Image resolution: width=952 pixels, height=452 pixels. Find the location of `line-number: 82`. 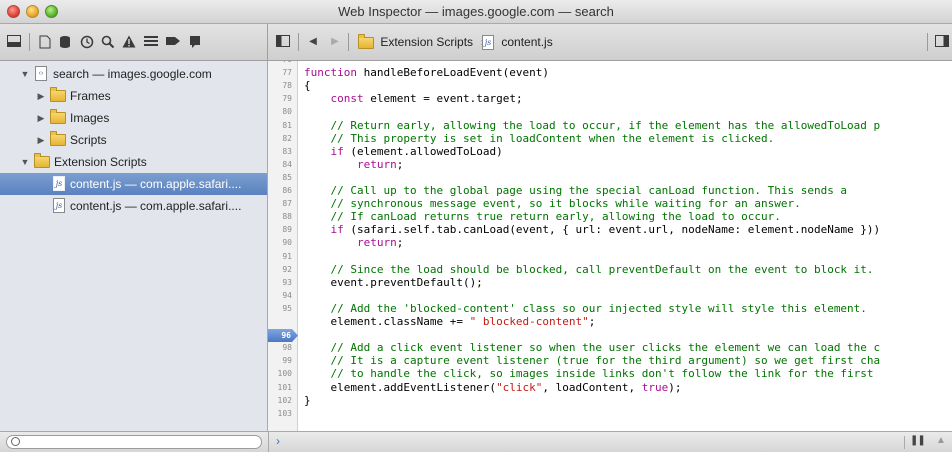

line-number: 82 is located at coordinates (287, 138).